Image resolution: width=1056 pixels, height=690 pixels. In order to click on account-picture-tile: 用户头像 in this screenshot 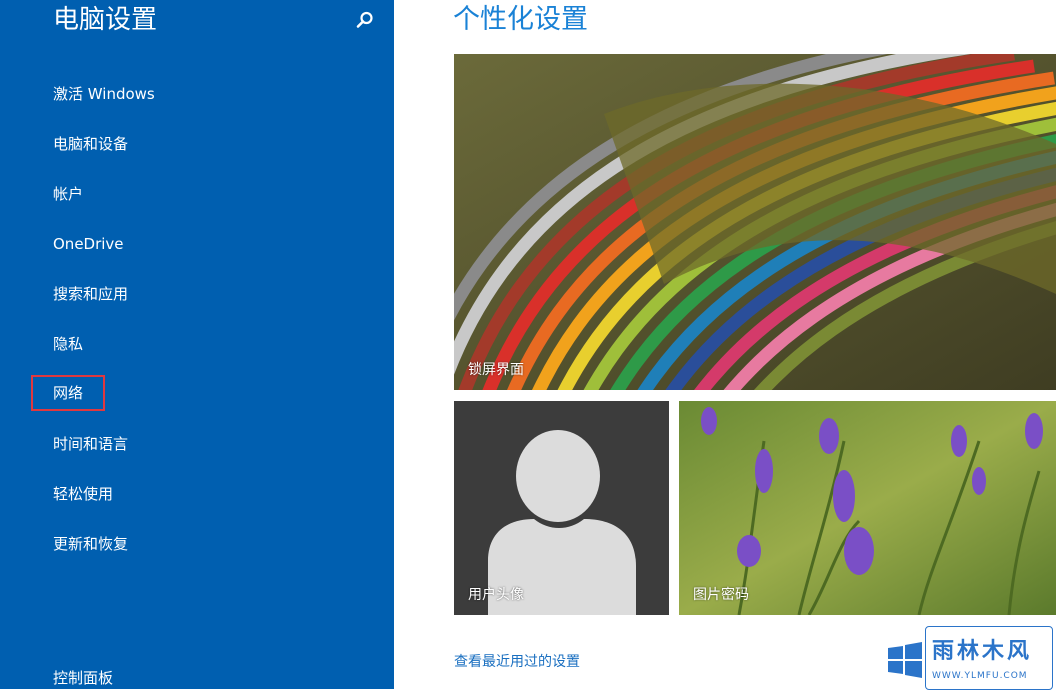, I will do `click(561, 508)`.